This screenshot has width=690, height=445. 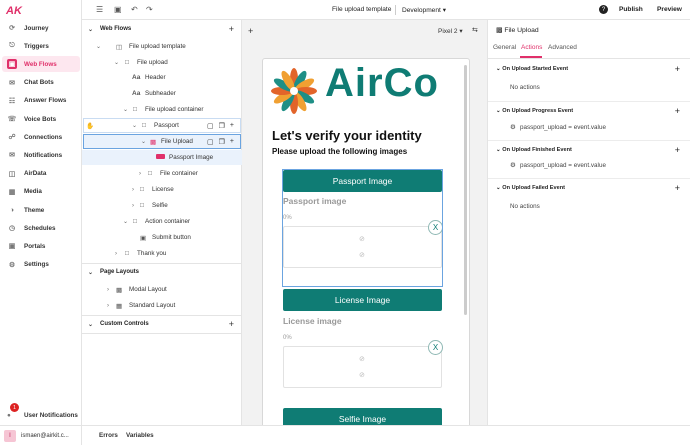 I want to click on tree-node-license: › □ License, so click(x=162, y=189).